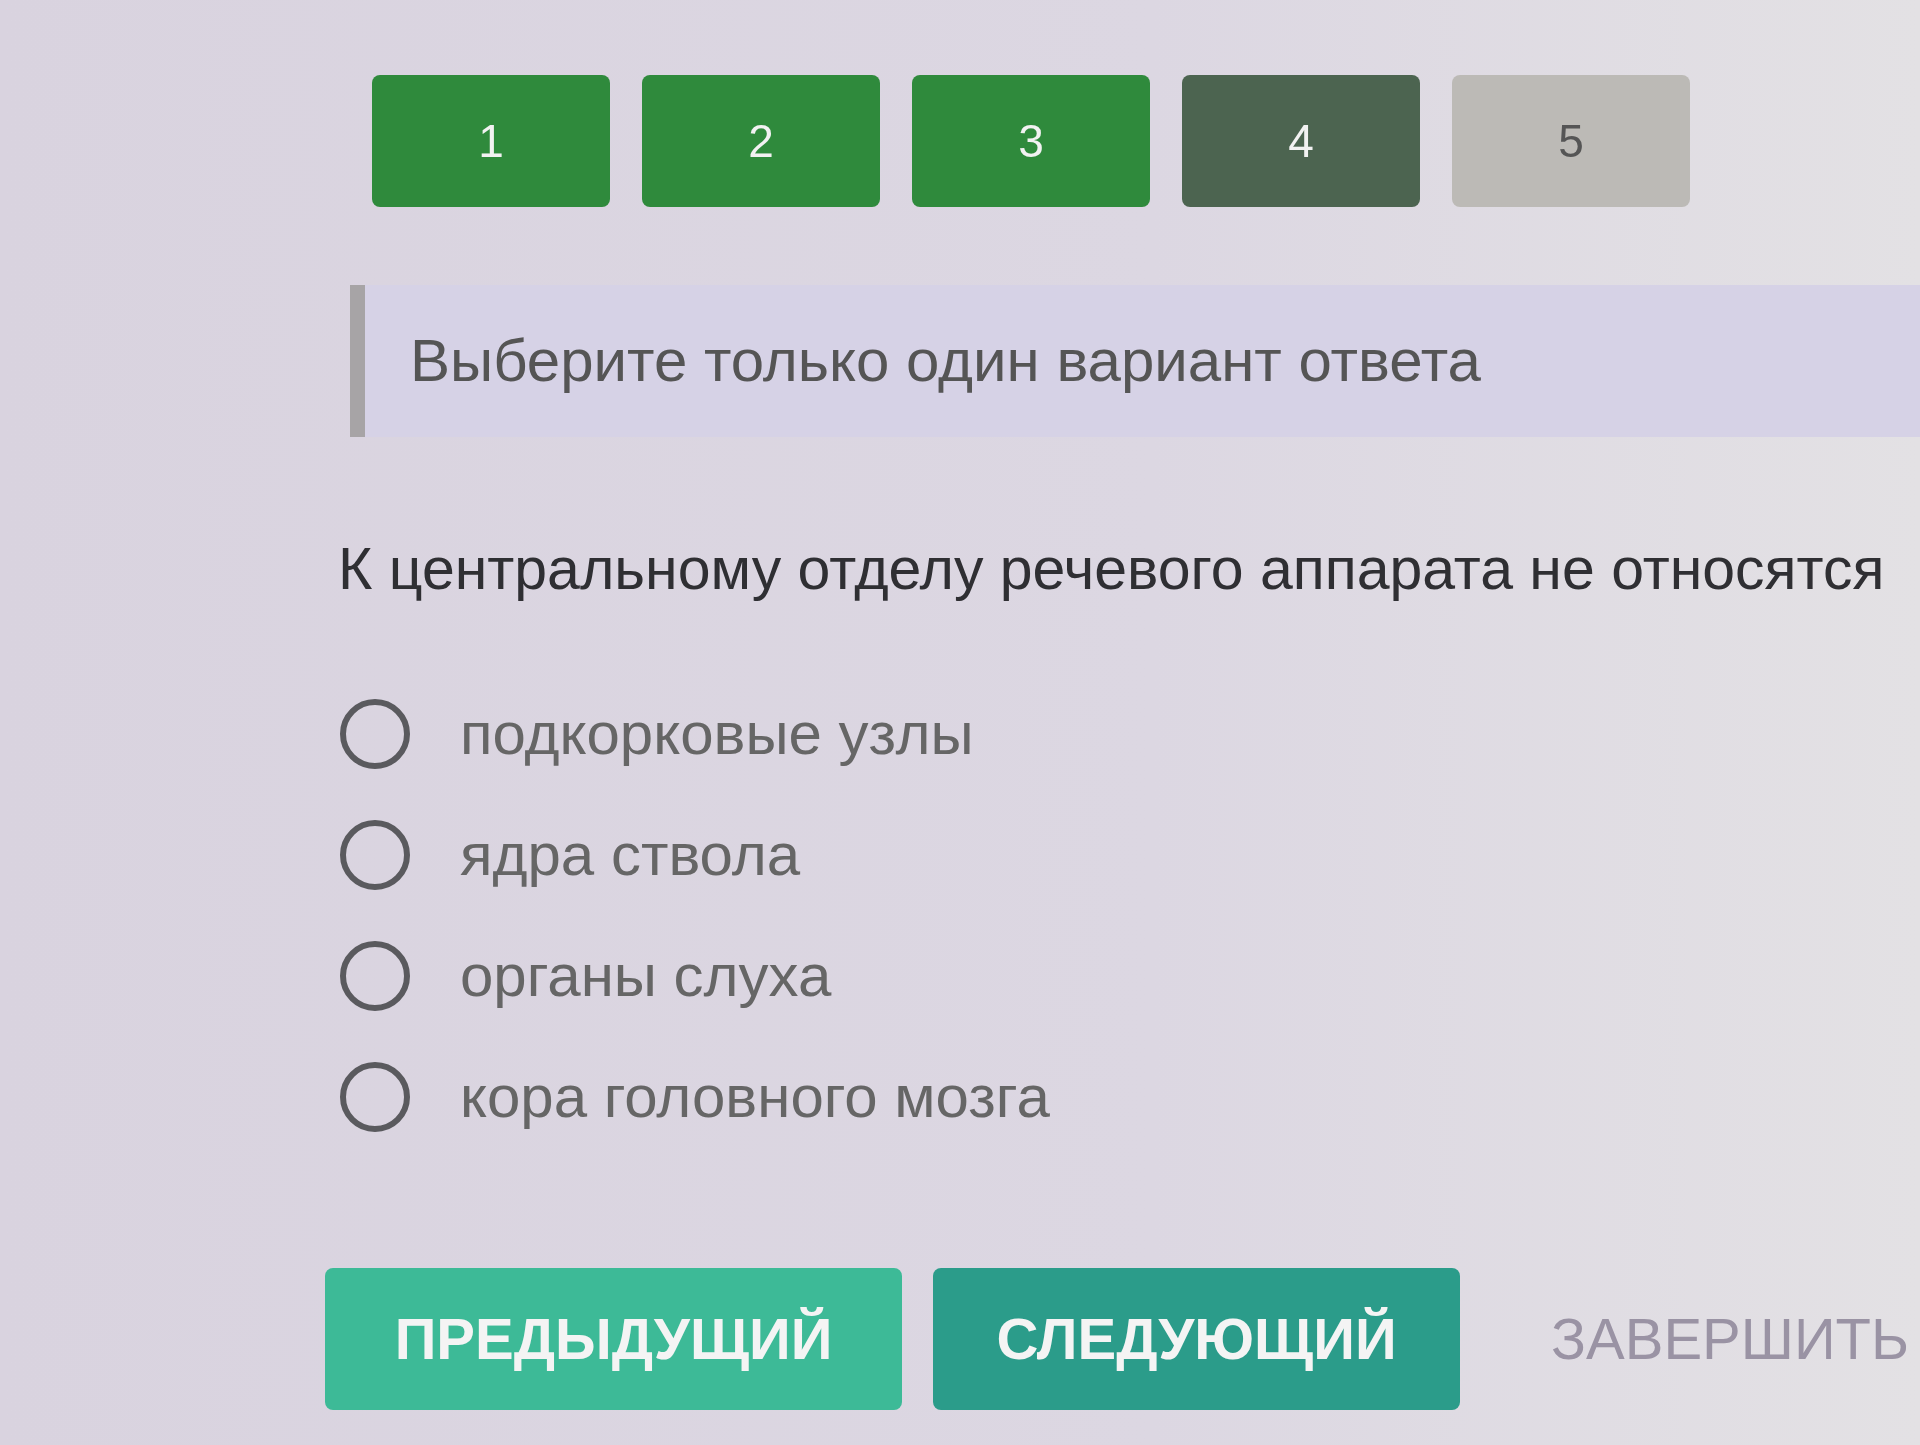 This screenshot has width=1920, height=1445. I want to click on question-tab: 4, so click(1301, 141).